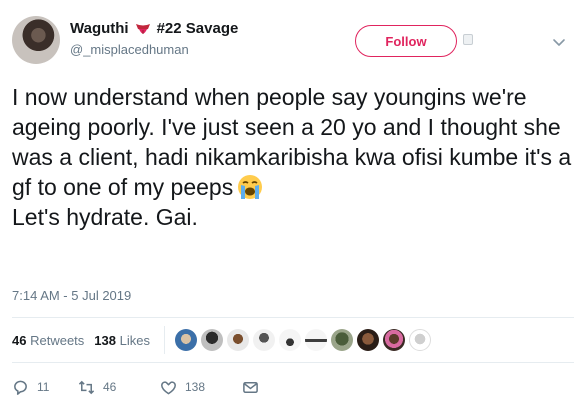 The width and height of the screenshot is (586, 416). What do you see at coordinates (559, 42) in the screenshot?
I see `chevron-down-icon` at bounding box center [559, 42].